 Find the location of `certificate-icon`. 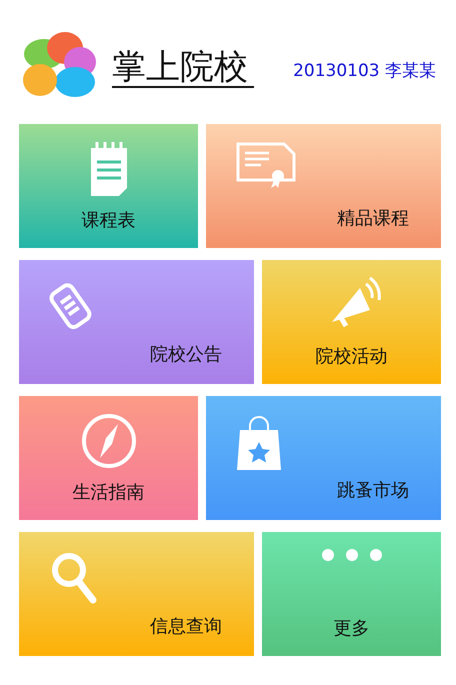

certificate-icon is located at coordinates (266, 165).